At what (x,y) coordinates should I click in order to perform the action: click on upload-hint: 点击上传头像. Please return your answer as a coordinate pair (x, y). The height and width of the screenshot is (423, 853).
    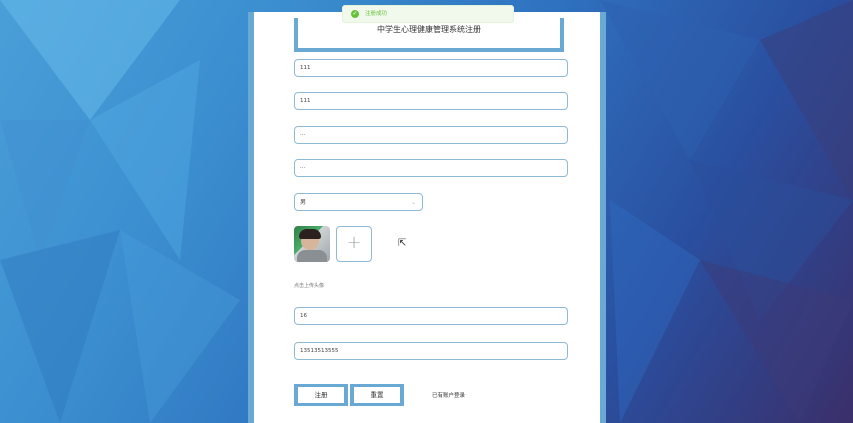
    Looking at the image, I should click on (309, 286).